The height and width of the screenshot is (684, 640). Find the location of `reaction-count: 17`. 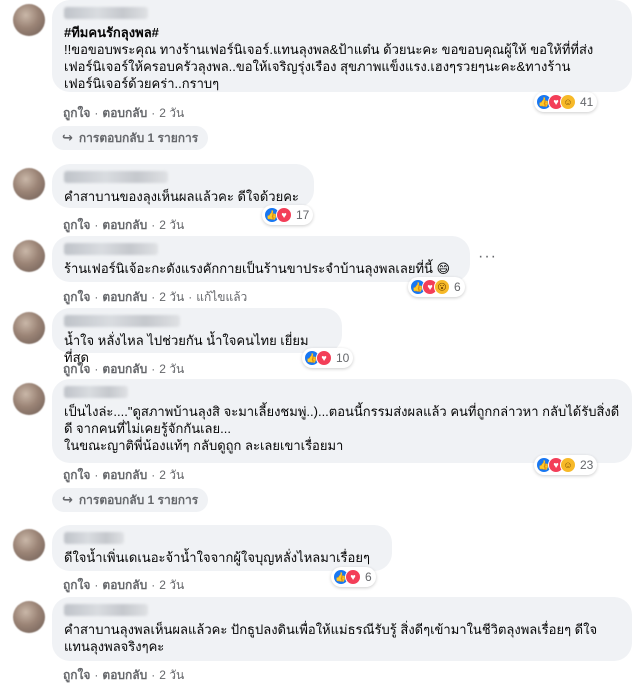

reaction-count: 17 is located at coordinates (303, 215).